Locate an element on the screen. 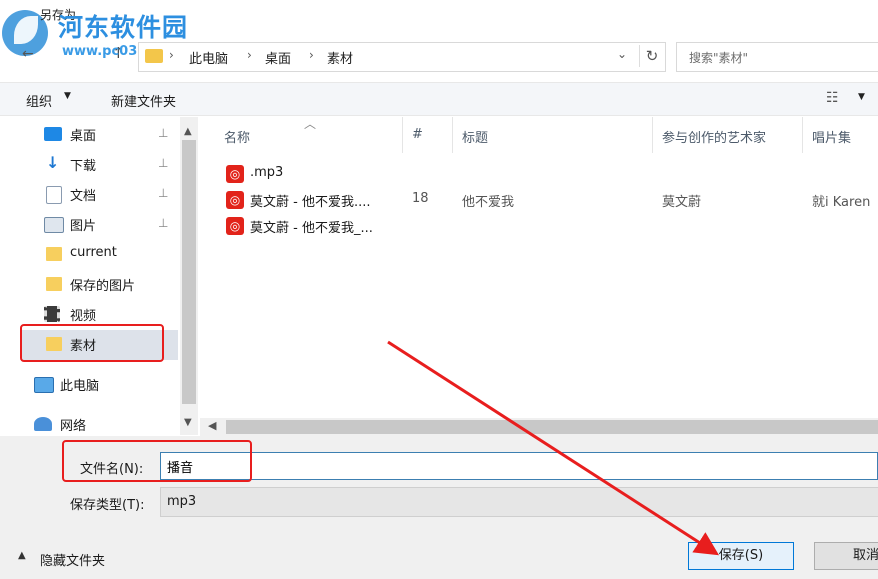 The height and width of the screenshot is (579, 878). annotation-arrow-line is located at coordinates (553, 448).